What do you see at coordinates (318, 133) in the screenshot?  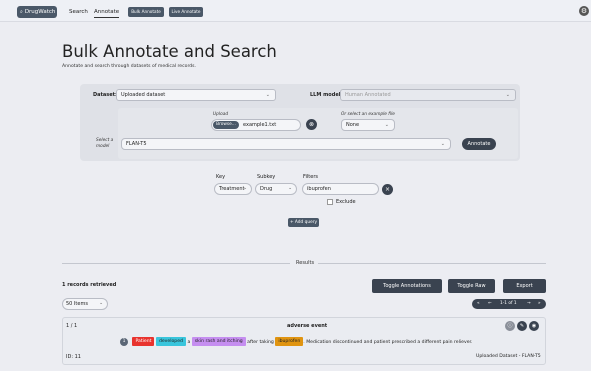 I see `upload-section` at bounding box center [318, 133].